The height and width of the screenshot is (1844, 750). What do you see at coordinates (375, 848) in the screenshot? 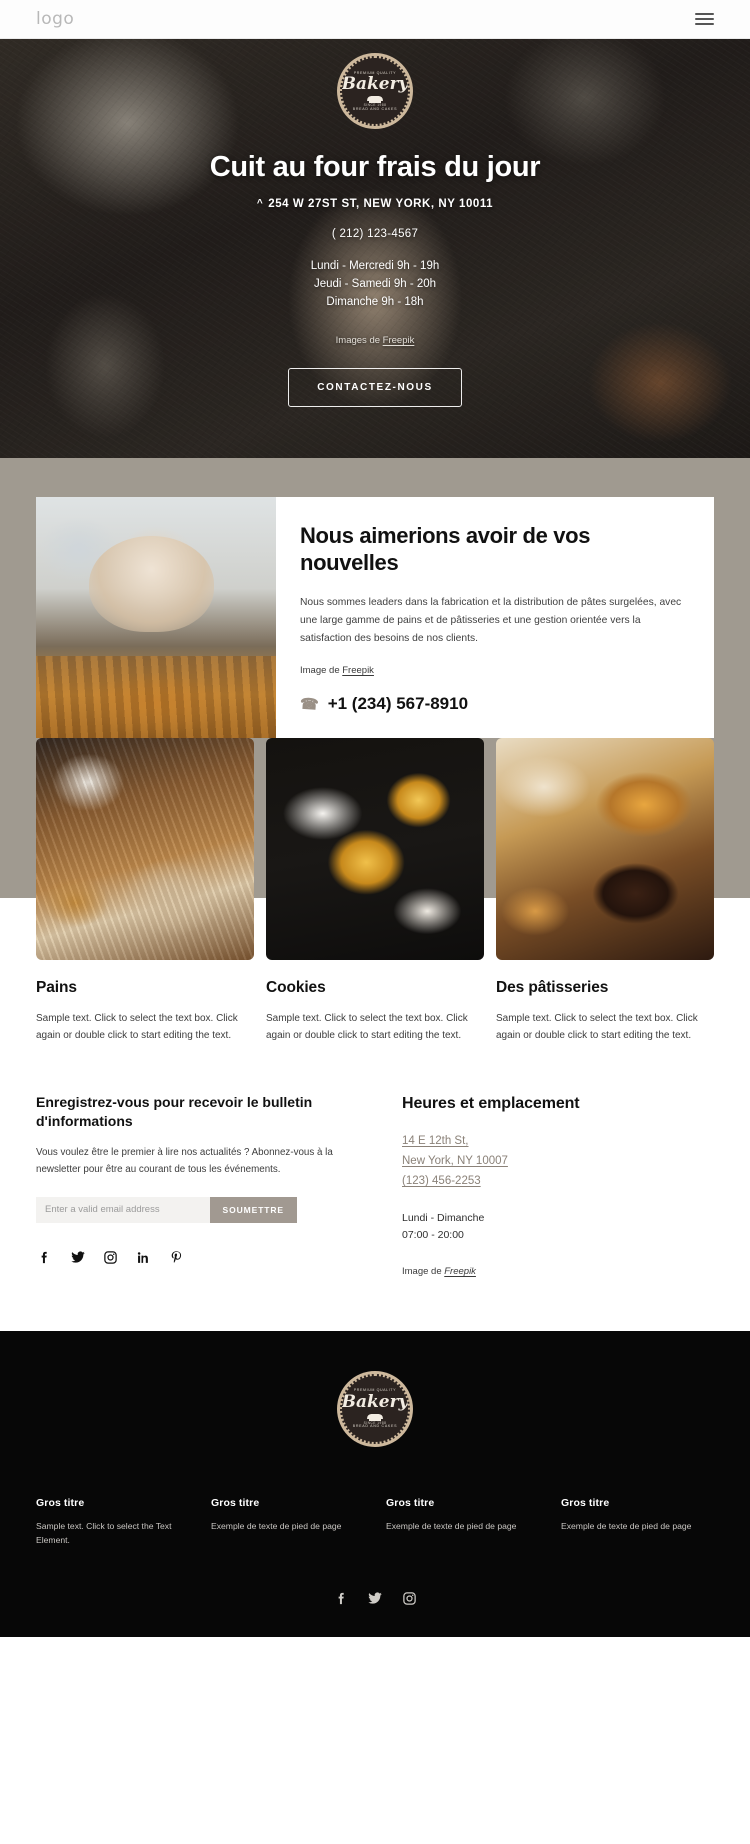
I see `cookies-photo` at bounding box center [375, 848].